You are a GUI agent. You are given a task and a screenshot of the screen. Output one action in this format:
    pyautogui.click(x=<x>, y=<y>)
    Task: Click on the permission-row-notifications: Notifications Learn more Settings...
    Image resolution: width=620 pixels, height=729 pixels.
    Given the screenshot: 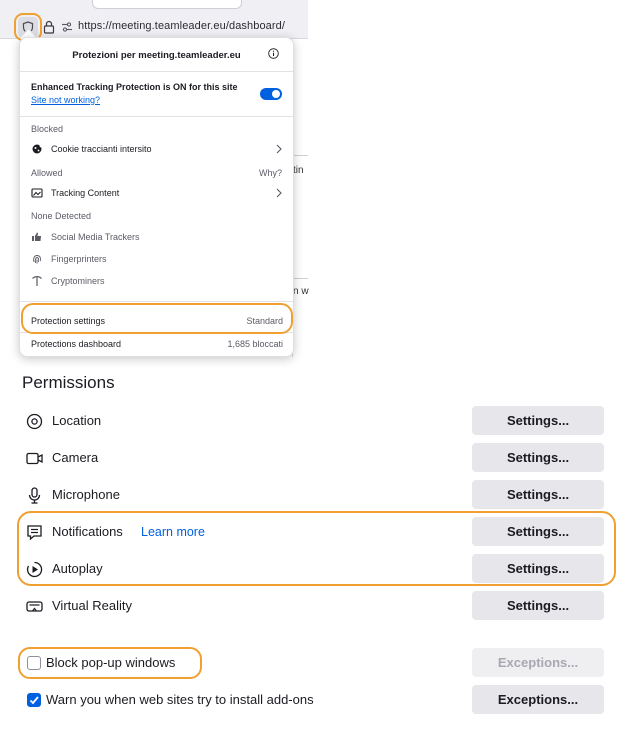 What is the action you would take?
    pyautogui.click(x=314, y=532)
    